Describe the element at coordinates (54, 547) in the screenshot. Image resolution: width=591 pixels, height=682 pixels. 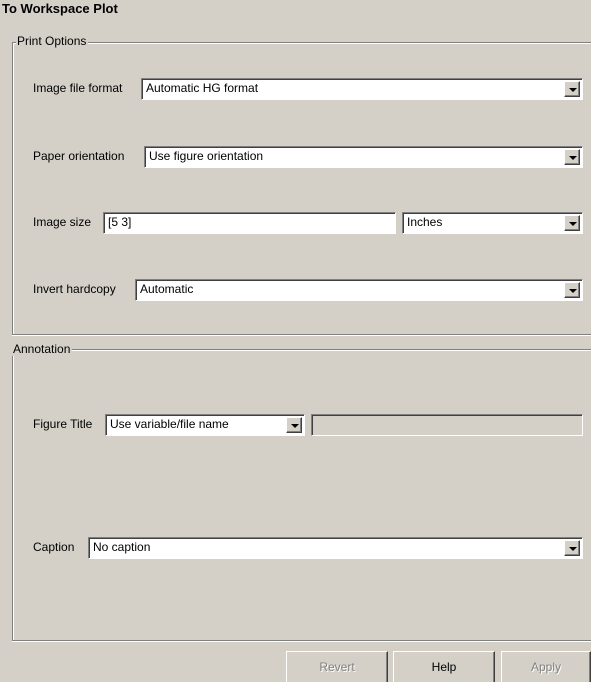
I see `caption-label: Caption` at that location.